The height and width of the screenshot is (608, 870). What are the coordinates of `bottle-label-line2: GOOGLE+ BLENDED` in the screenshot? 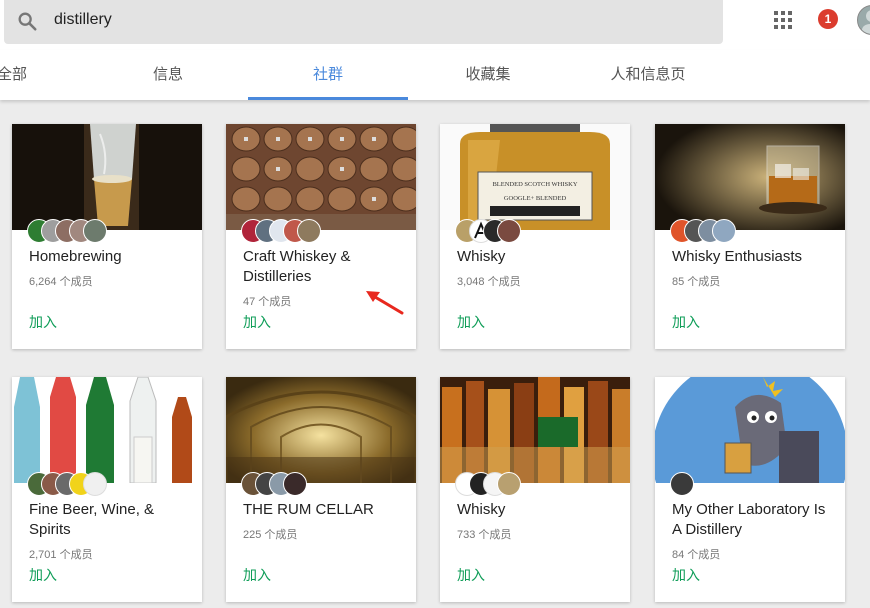 It's located at (535, 198).